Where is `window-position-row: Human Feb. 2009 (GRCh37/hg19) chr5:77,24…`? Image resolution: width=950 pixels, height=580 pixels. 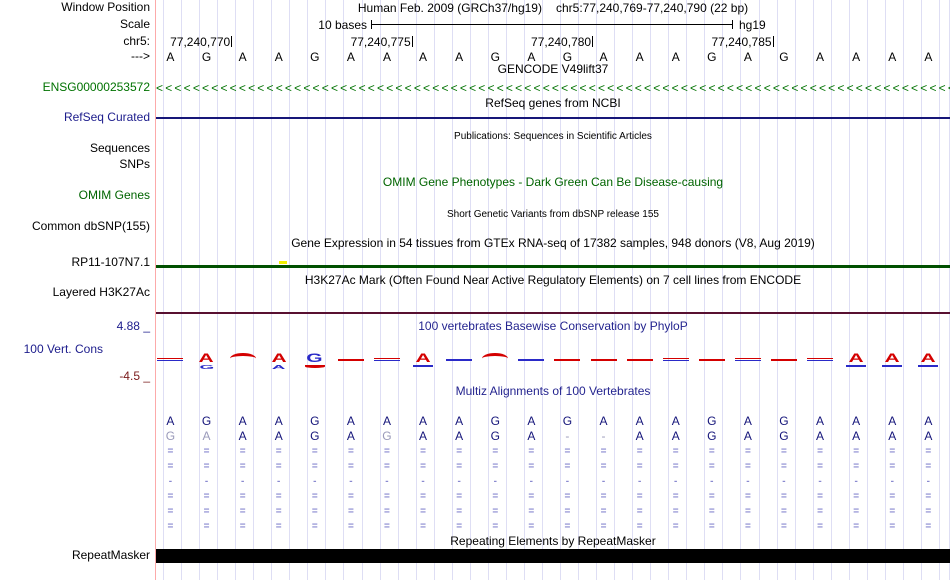
window-position-row: Human Feb. 2009 (GRCh37/hg19) chr5:77,24… is located at coordinates (553, 8).